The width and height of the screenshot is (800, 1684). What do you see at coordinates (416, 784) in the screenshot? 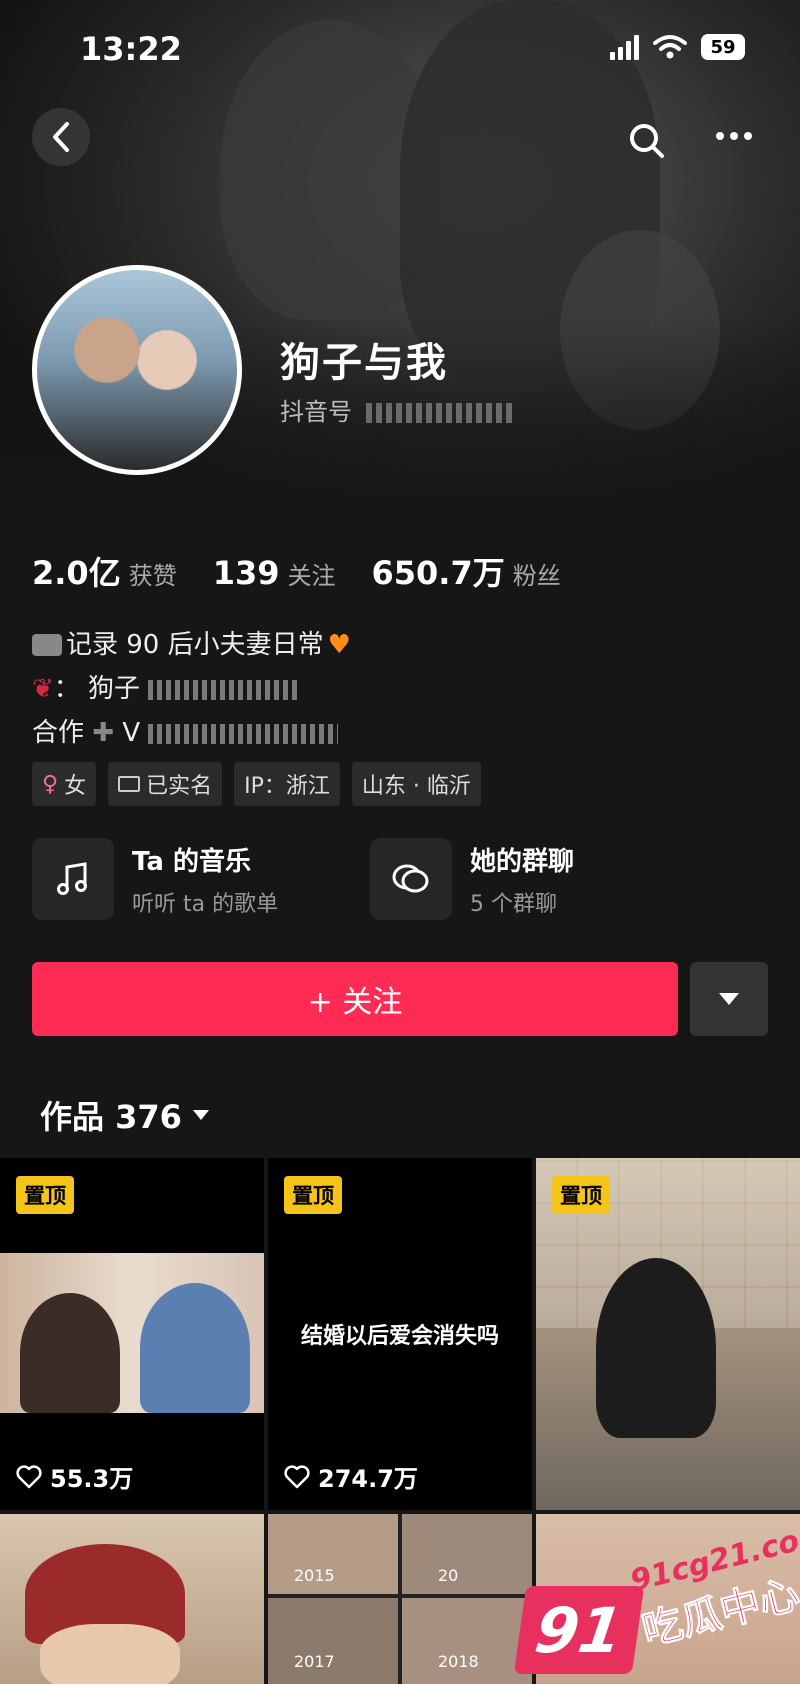
I see `tag-location: 山东 · 临沂` at bounding box center [416, 784].